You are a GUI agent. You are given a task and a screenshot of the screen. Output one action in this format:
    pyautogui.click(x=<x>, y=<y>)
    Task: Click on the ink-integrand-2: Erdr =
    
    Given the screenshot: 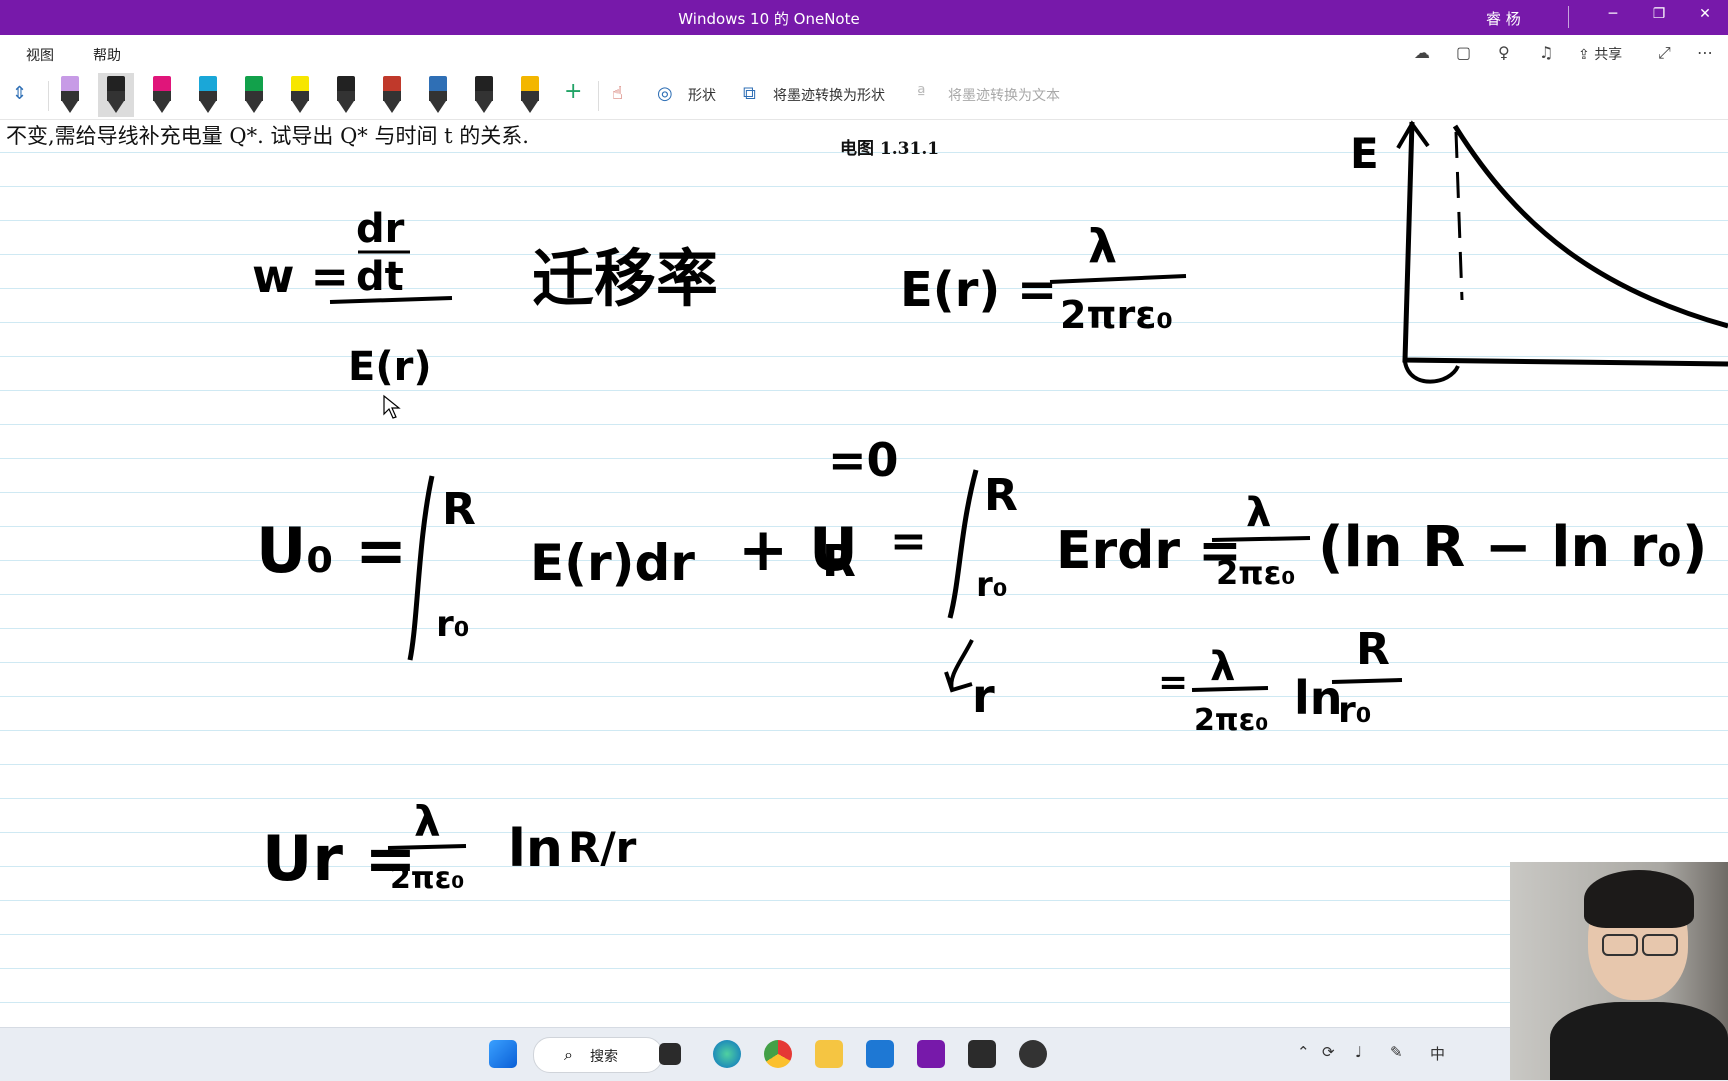 What is the action you would take?
    pyautogui.click(x=1149, y=551)
    